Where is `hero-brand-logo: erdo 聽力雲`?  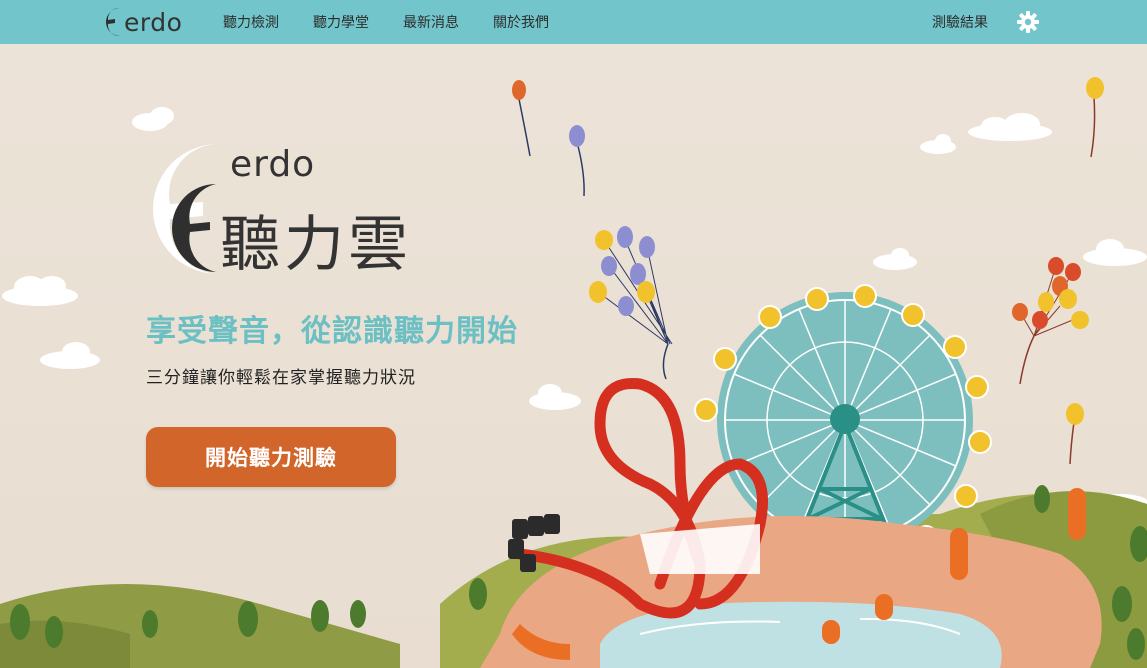
hero-brand-logo: erdo 聽力雲 is located at coordinates (308, 212).